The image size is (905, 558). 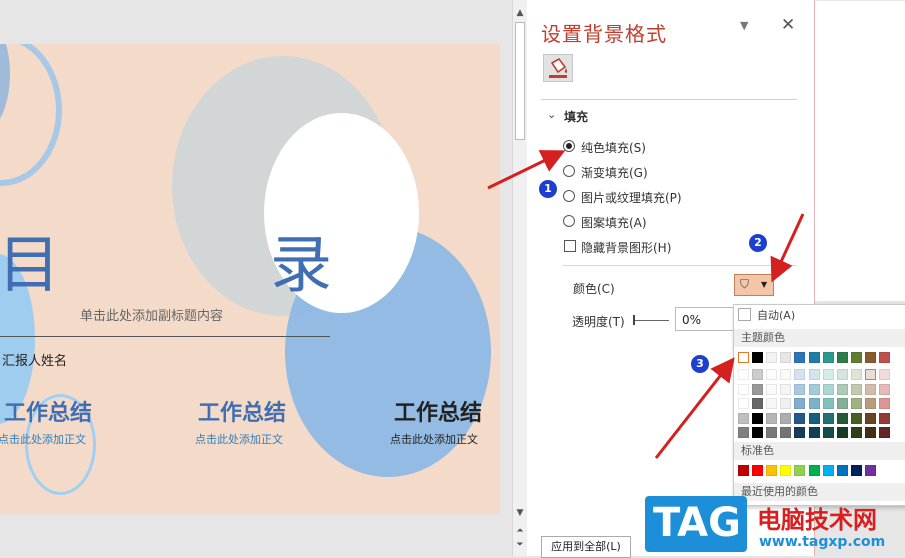 I want to click on brand-site-name: 电脑技术网, so click(x=817, y=520).